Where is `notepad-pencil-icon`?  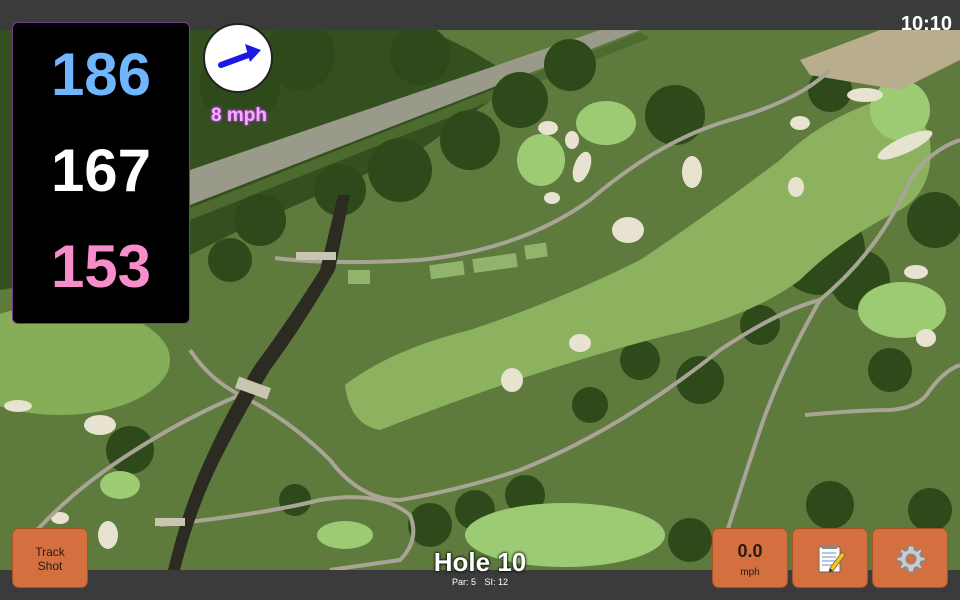 notepad-pencil-icon is located at coordinates (832, 559).